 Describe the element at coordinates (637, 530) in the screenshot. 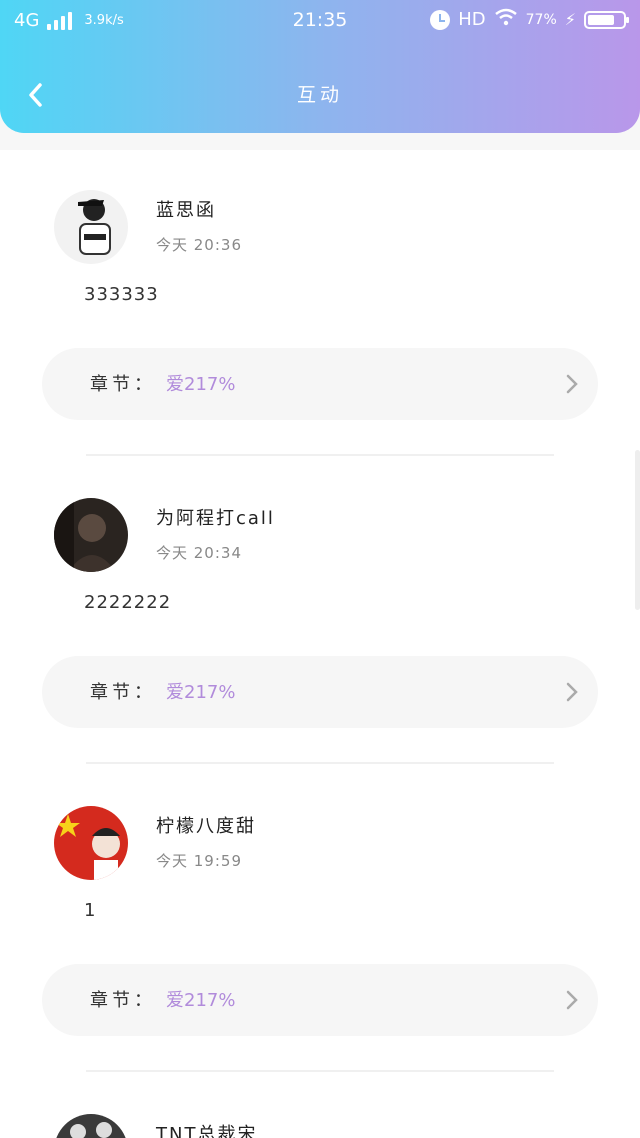

I see `scrollbar` at that location.